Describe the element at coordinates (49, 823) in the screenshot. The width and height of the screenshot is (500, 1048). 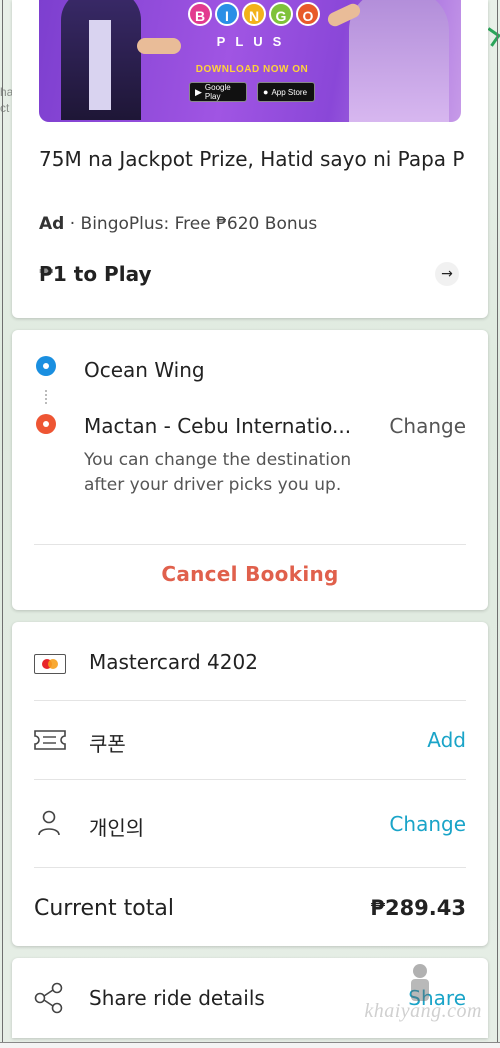
I see `person-icon` at that location.